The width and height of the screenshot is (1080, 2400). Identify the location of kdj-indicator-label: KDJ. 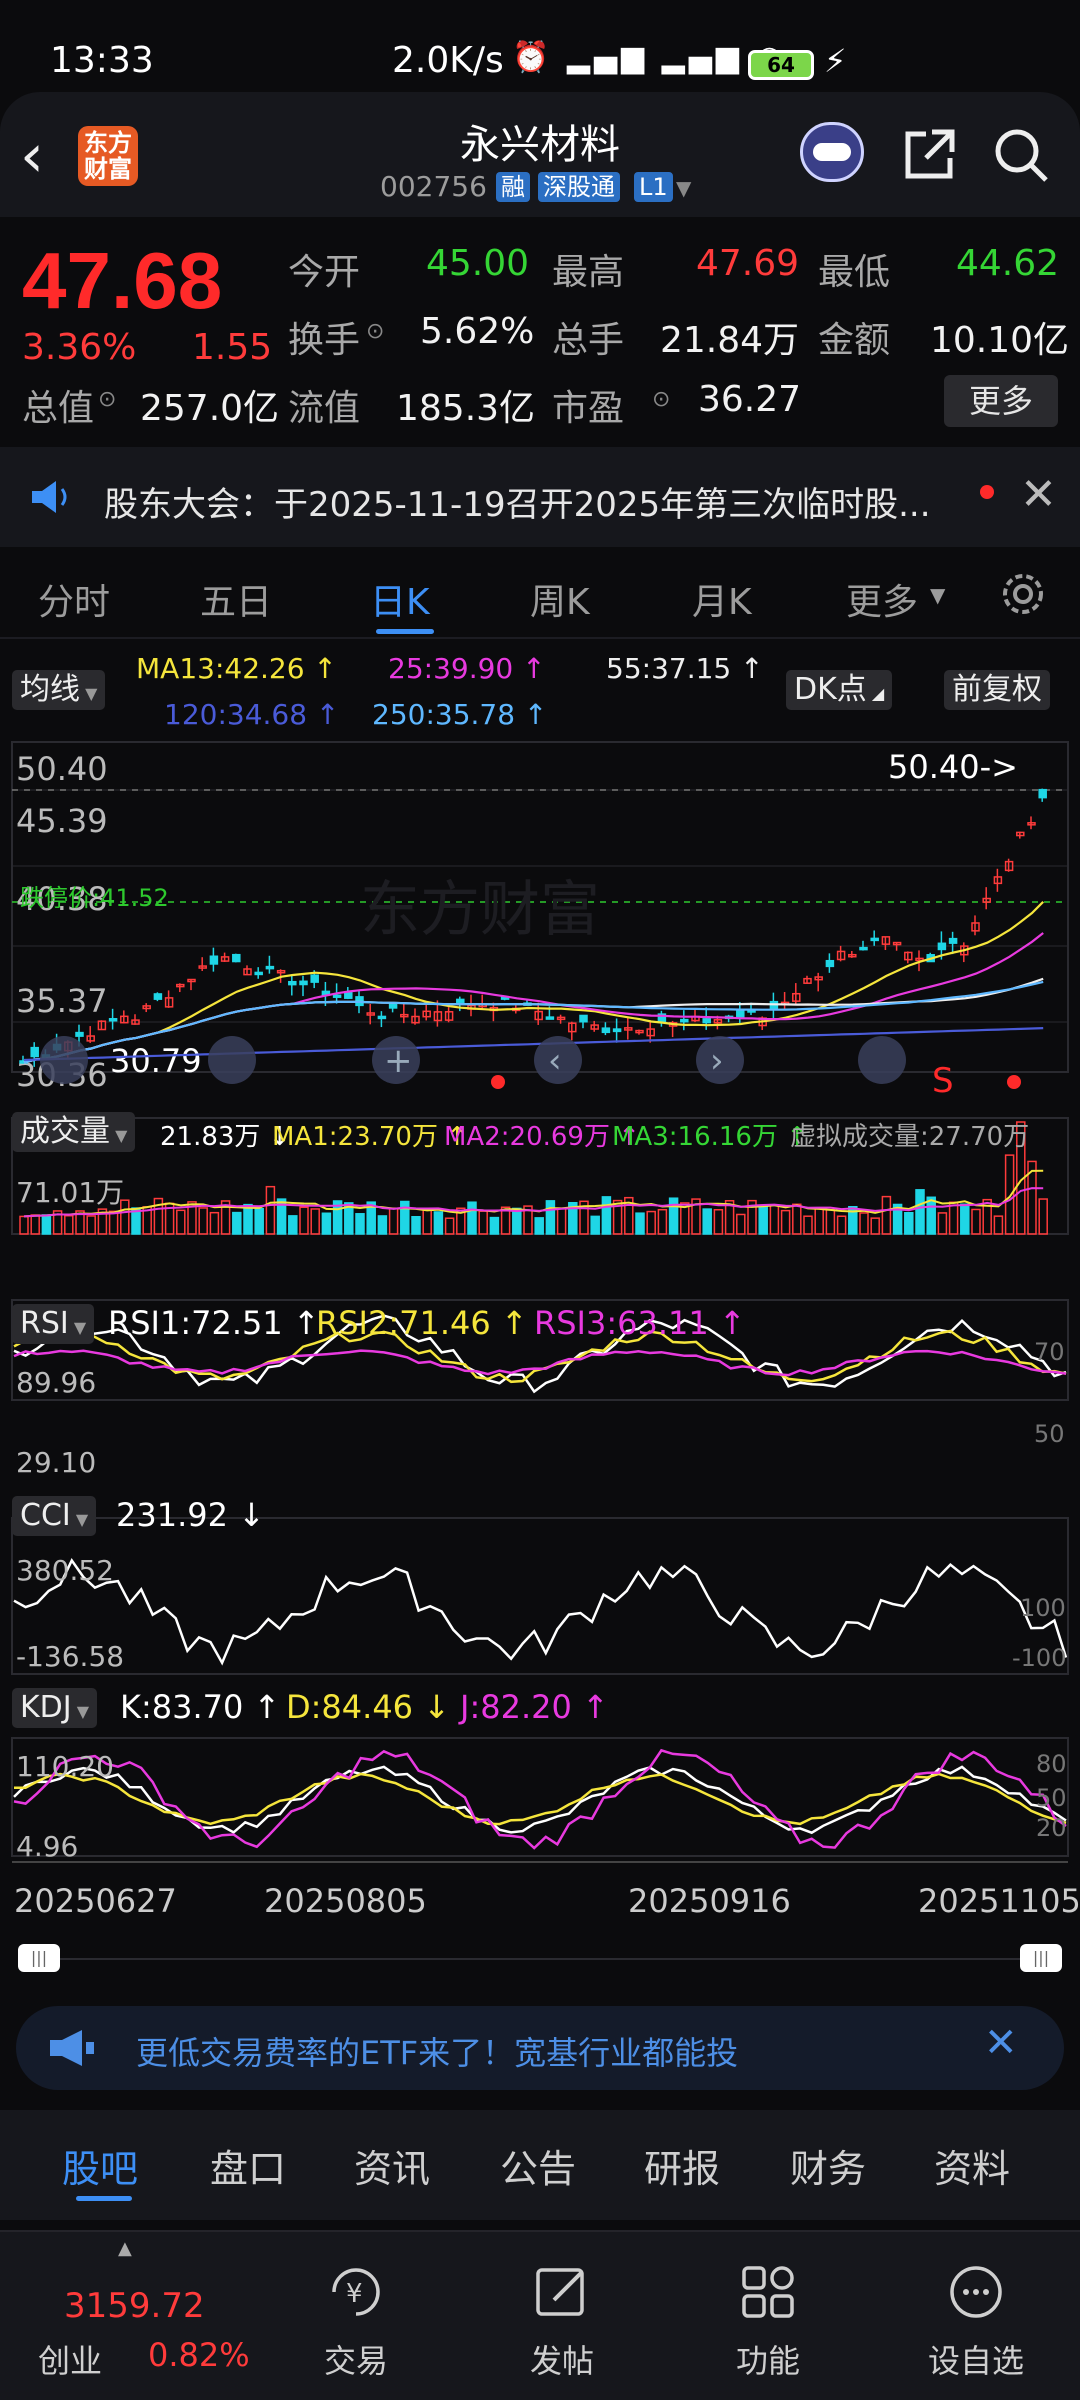
(46, 1707).